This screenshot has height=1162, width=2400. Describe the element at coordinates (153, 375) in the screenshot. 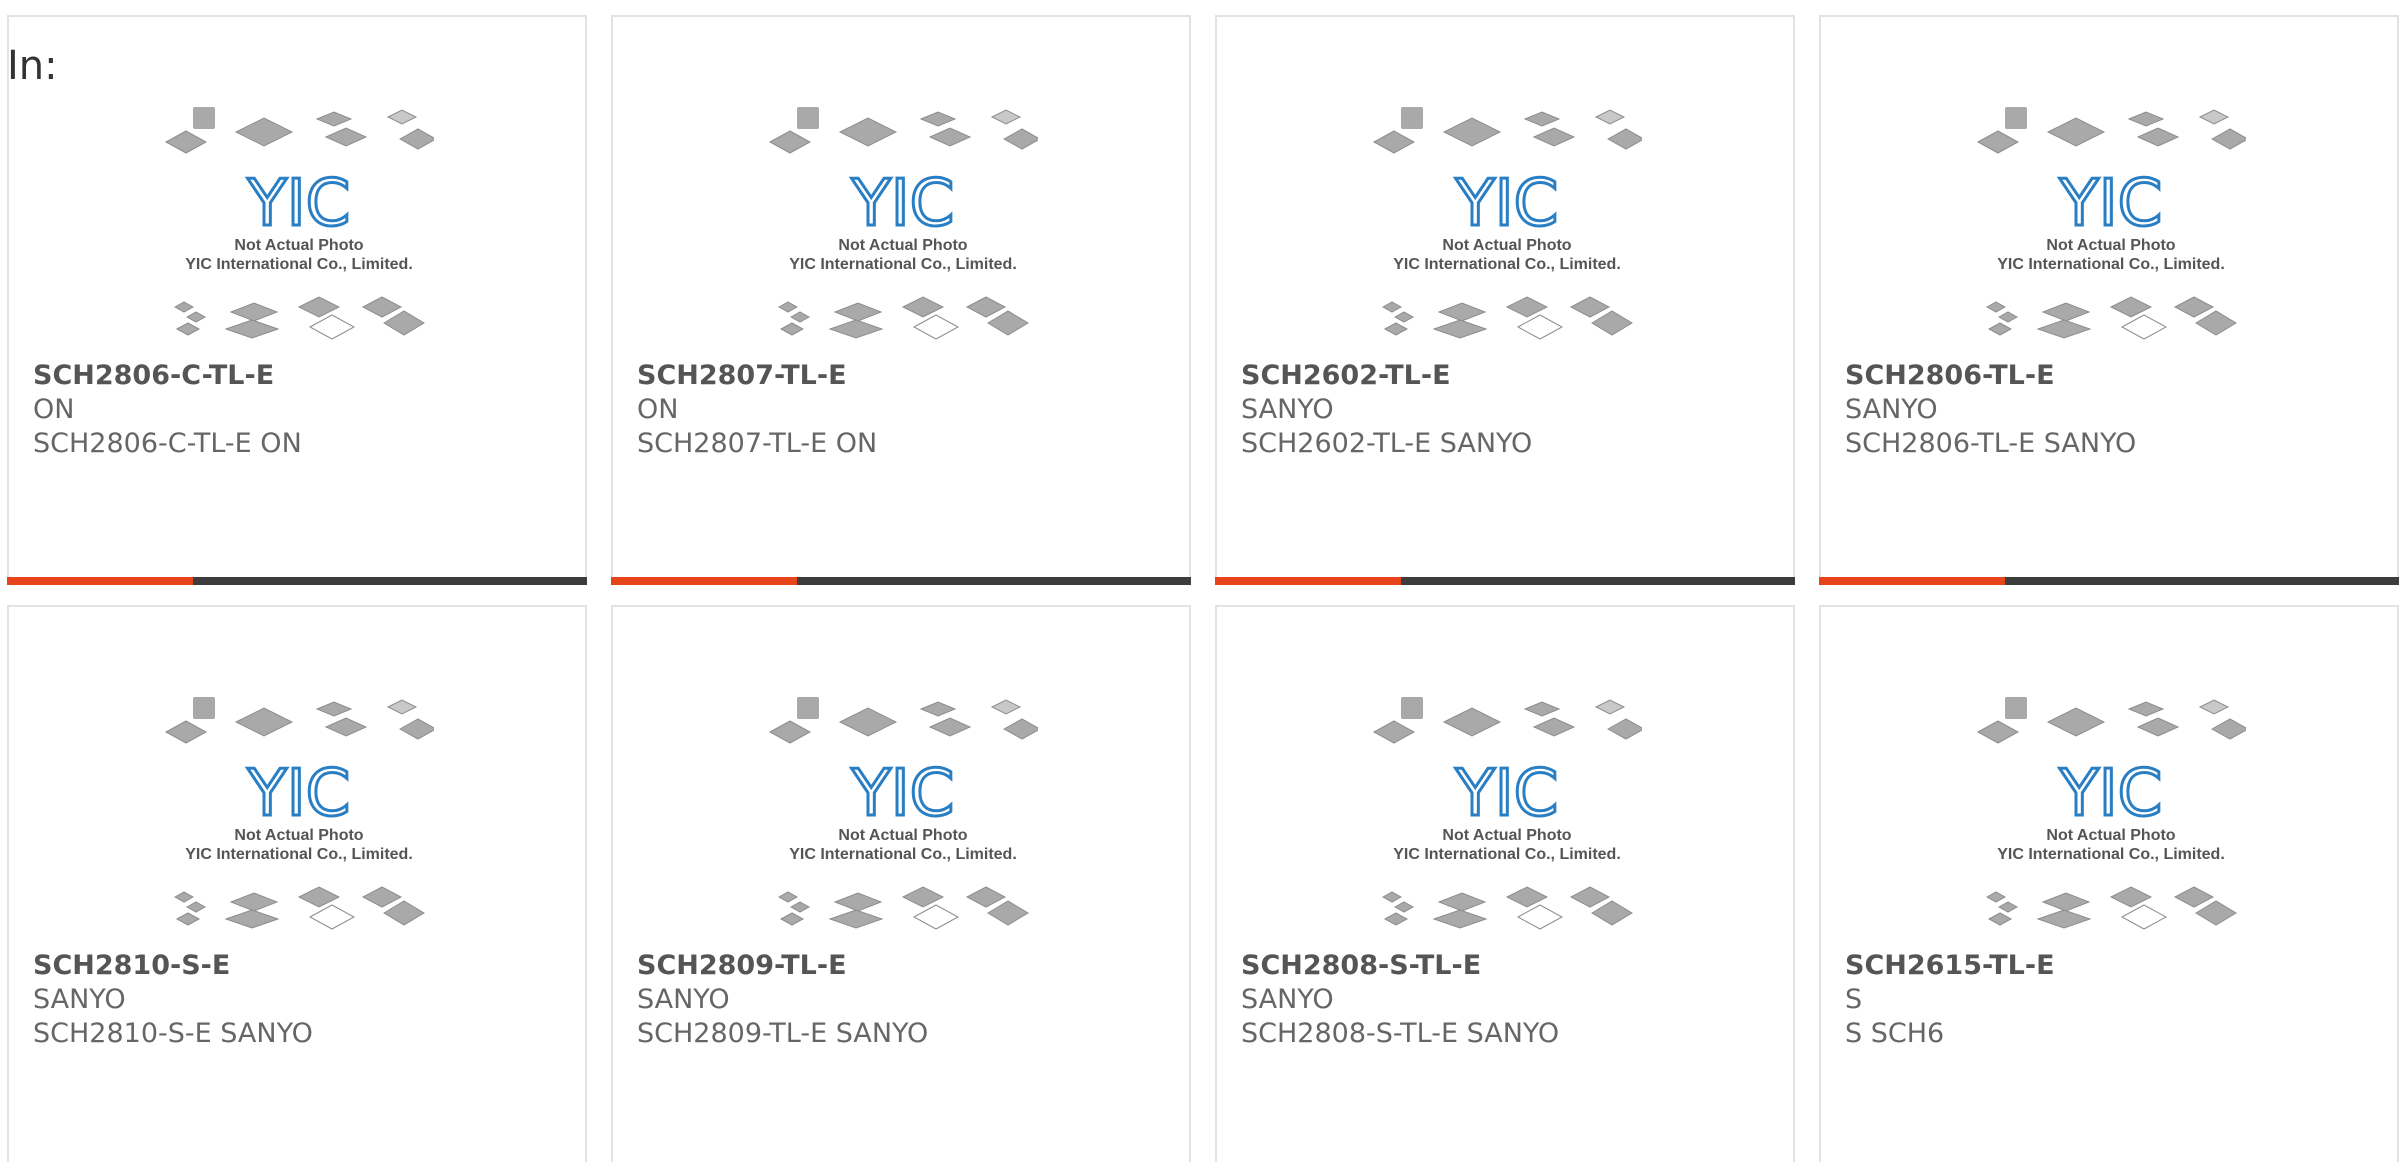

I see `product-part-number: SCH2806-C-TL-E` at that location.